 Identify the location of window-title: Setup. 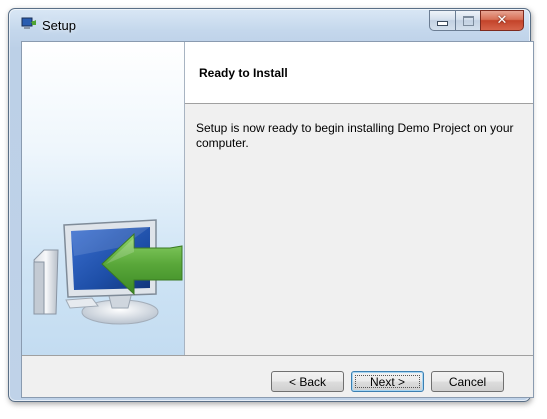
(59, 25).